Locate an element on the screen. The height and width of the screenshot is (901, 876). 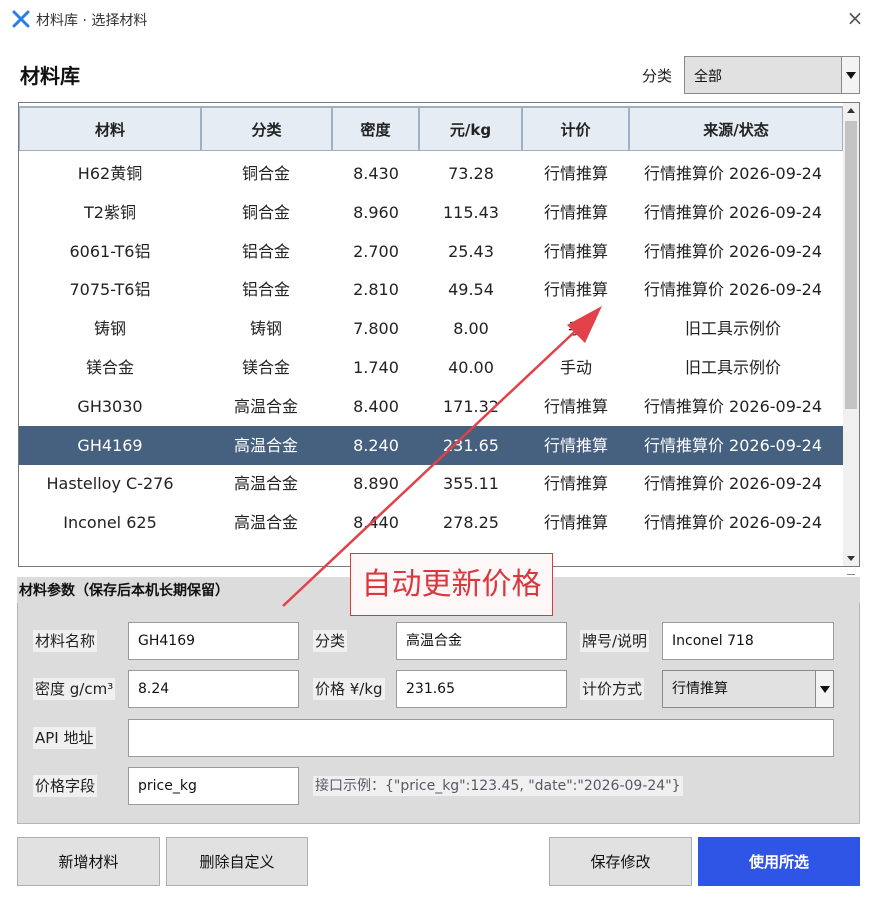
table-row: 铸钢 铸钢 7.800 8.00 手旧工具示例价 is located at coordinates (431, 328).